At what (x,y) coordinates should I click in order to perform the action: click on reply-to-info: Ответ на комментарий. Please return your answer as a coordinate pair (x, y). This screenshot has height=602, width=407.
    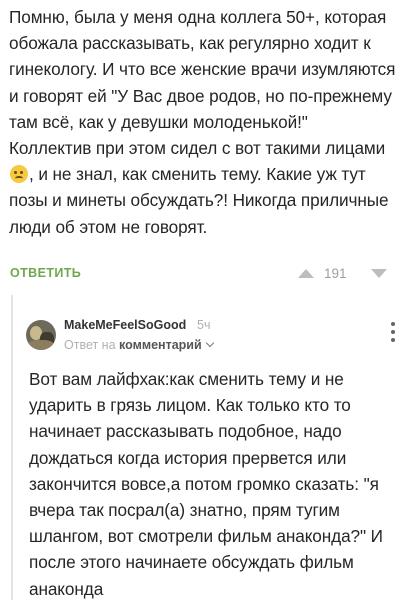
    Looking at the image, I should click on (139, 345).